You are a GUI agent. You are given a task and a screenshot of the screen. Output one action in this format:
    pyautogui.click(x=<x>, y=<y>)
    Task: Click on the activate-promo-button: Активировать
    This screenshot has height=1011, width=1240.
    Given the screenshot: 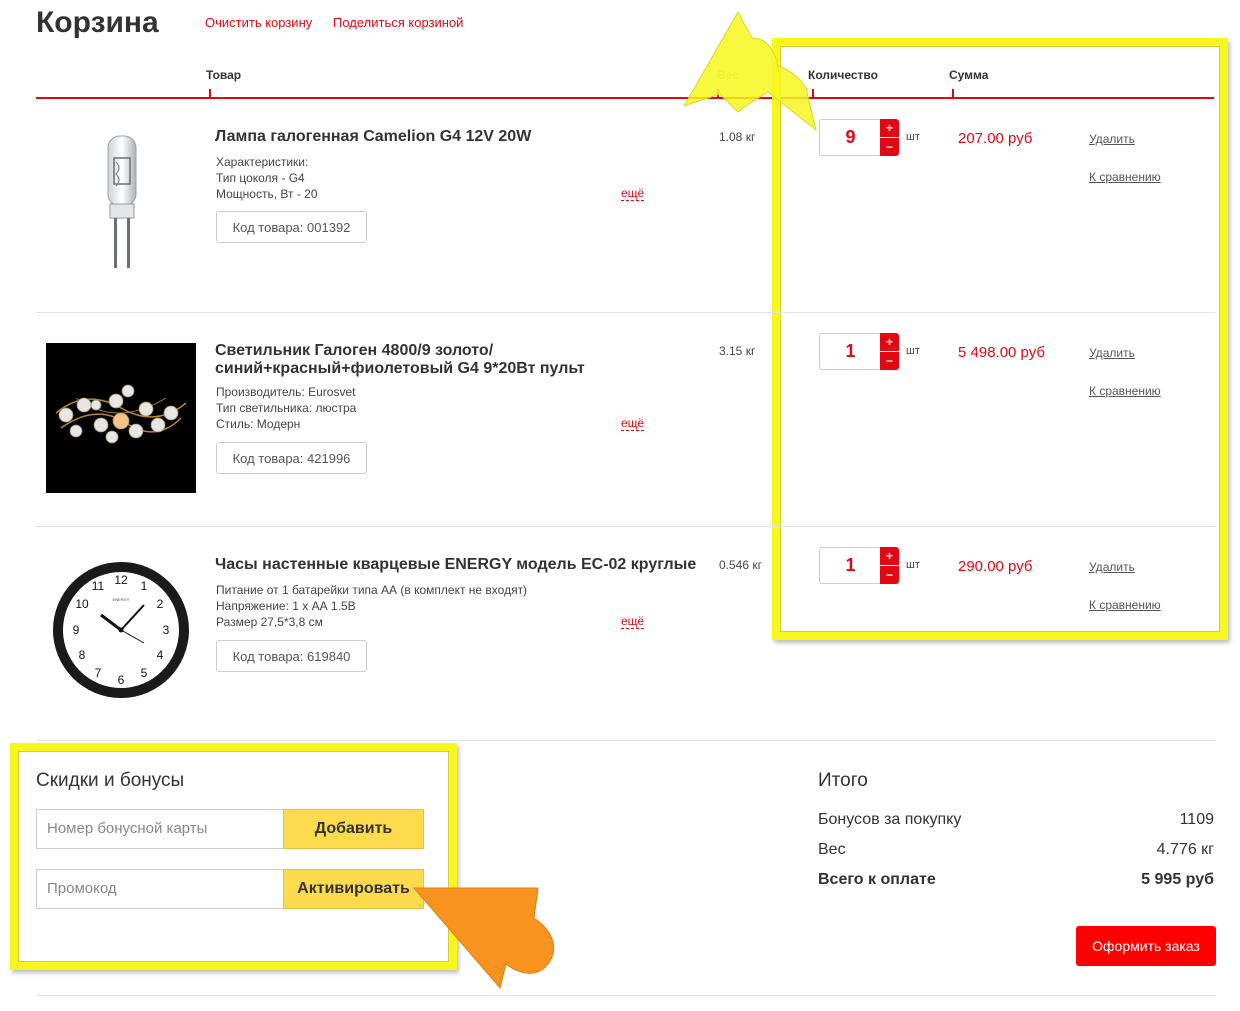 What is the action you would take?
    pyautogui.click(x=353, y=889)
    